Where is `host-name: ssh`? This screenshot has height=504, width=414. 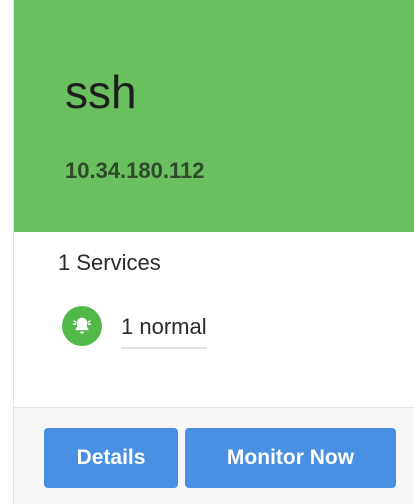 host-name: ssh is located at coordinates (101, 92).